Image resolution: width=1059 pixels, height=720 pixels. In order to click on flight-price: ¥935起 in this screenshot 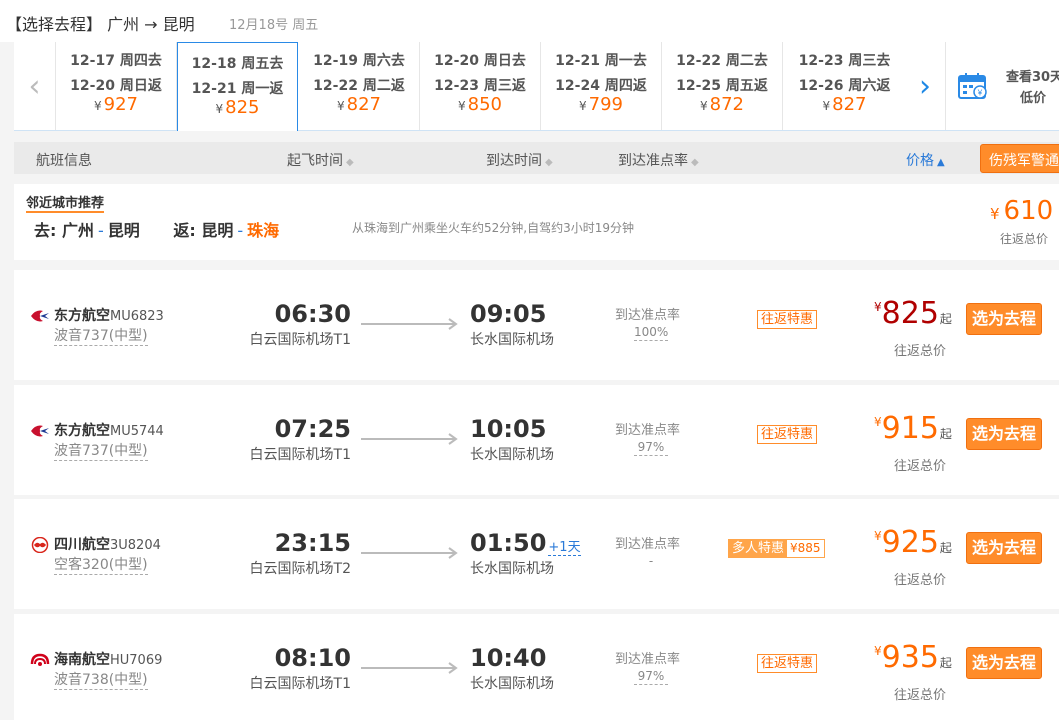, I will do `click(913, 657)`.